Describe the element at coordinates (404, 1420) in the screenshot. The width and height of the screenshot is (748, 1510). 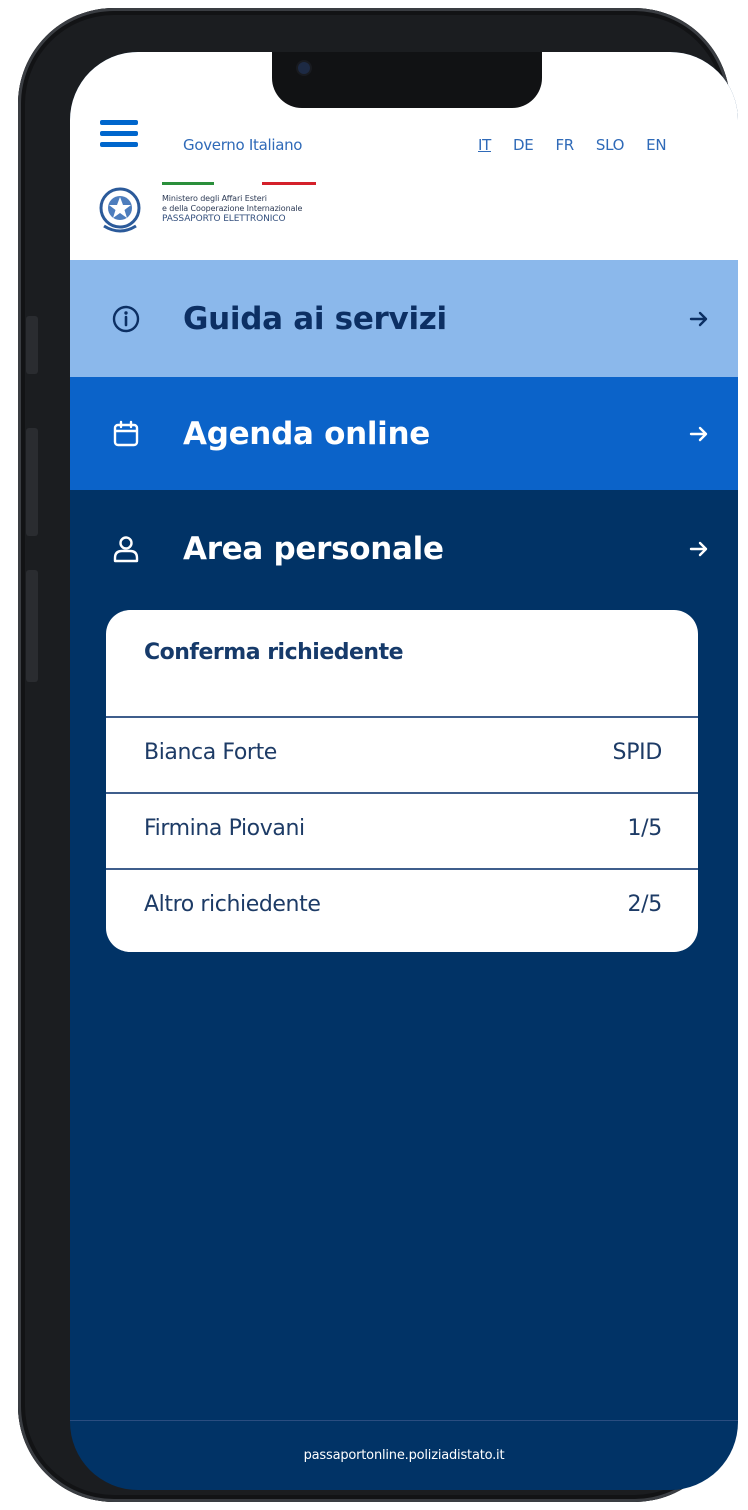
I see `footer-divider` at that location.